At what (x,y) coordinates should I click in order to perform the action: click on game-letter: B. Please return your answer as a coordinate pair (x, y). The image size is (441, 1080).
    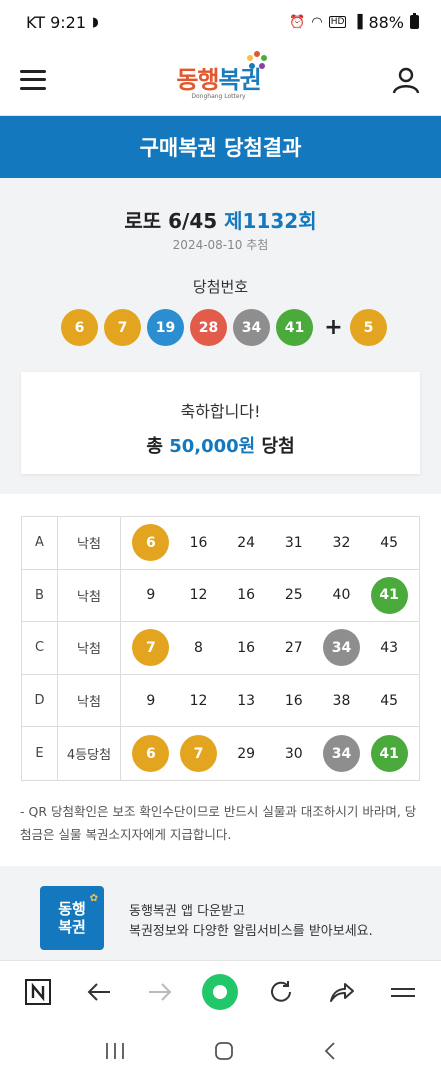
    Looking at the image, I should click on (40, 595).